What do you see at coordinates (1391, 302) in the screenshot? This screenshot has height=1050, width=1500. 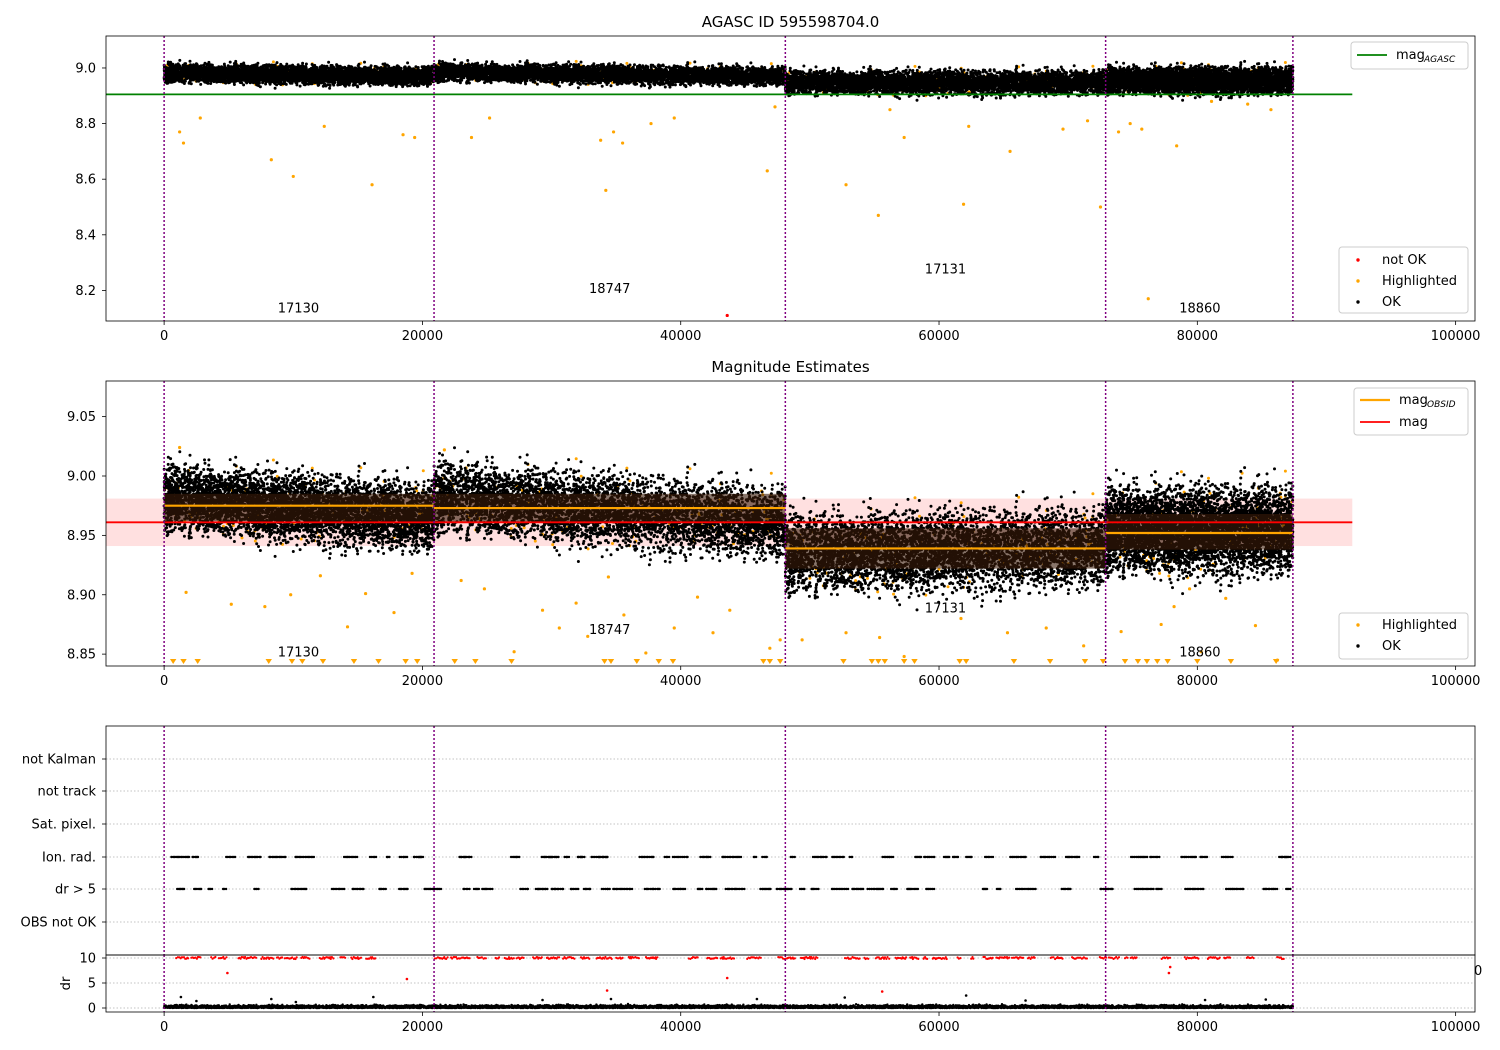 I see `agasc-legend-label-2: OK` at bounding box center [1391, 302].